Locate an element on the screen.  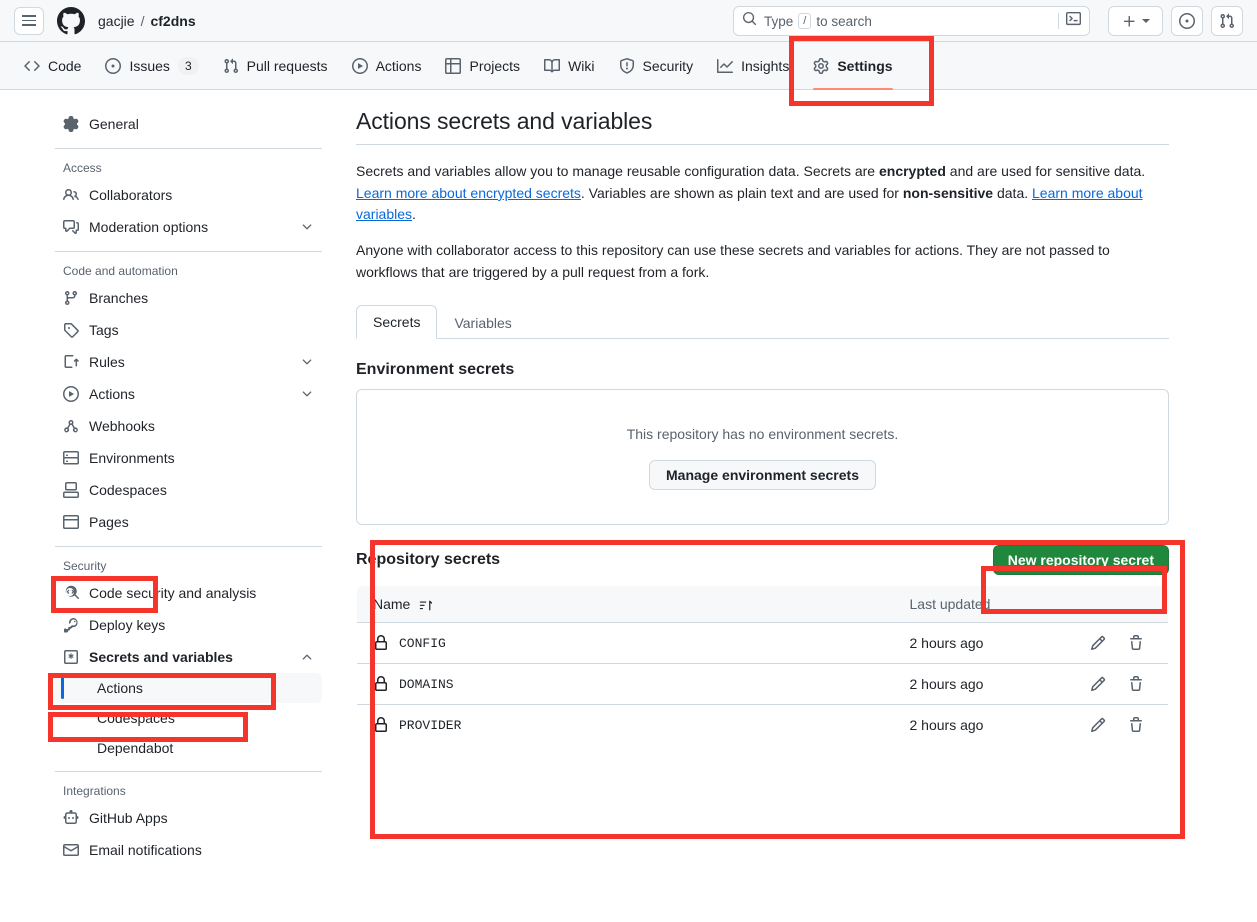
chevron-up-icon is located at coordinates (307, 657).